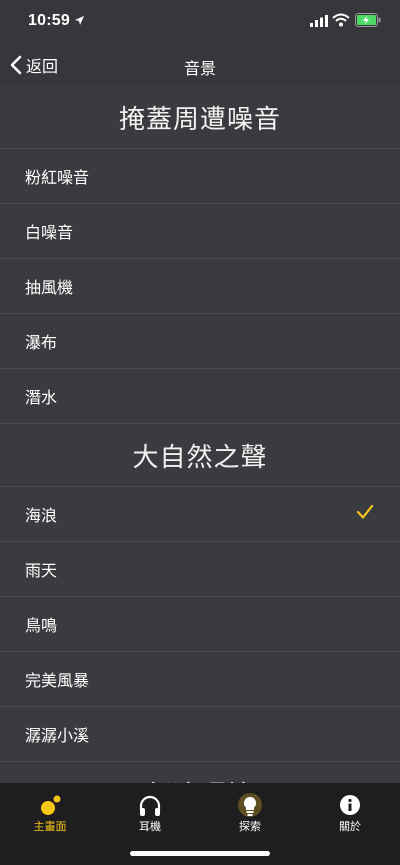  I want to click on list-item-pink-noise: 粉紅噪音, so click(200, 176).